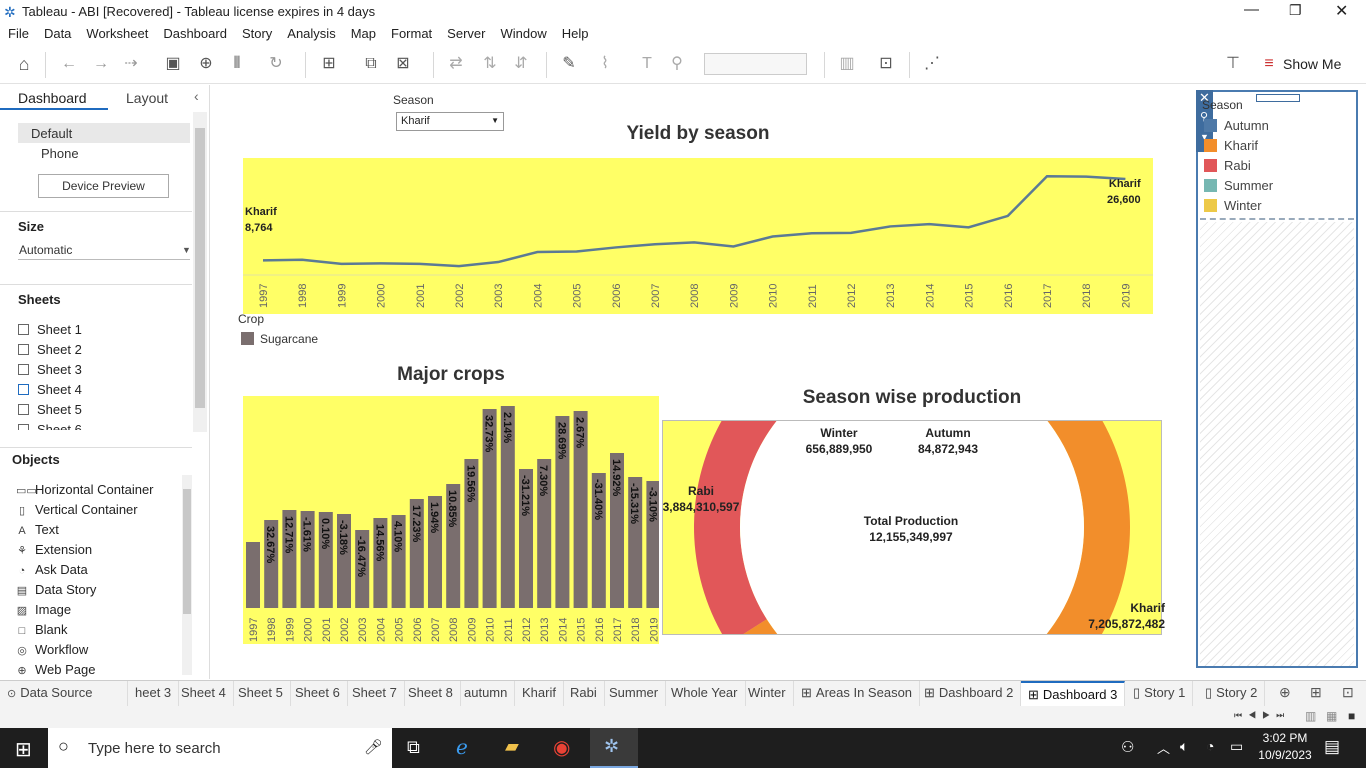 The width and height of the screenshot is (1366, 768). I want to click on menu-file: File, so click(18, 32).